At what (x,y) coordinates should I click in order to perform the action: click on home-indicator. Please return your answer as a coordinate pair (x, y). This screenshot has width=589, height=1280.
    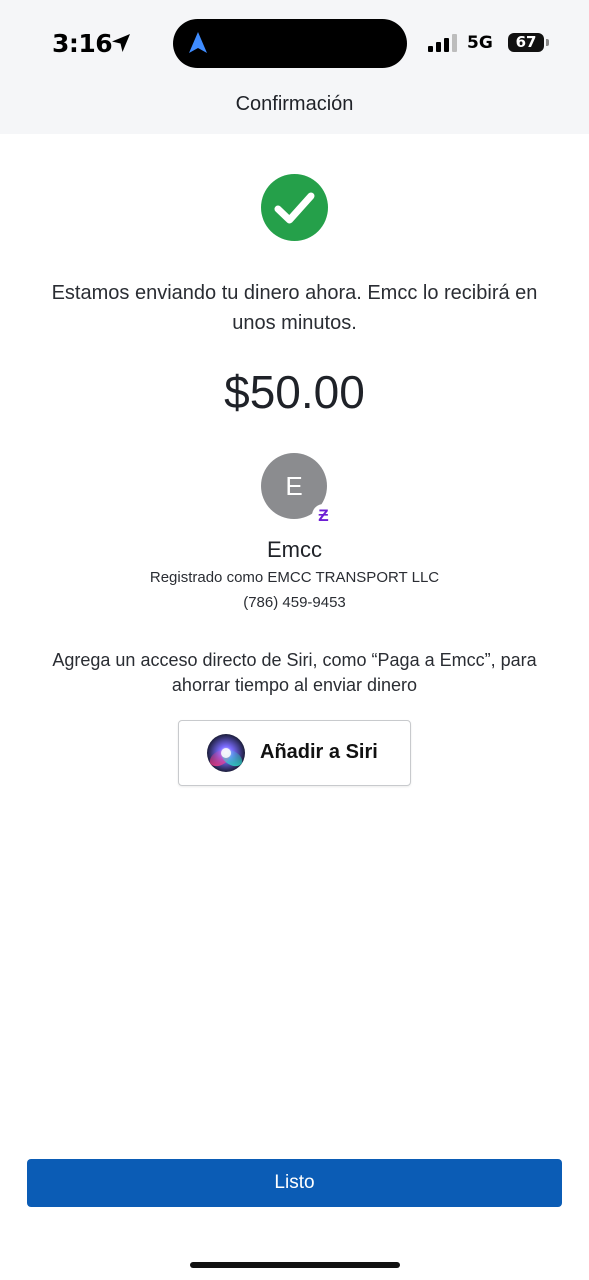
    Looking at the image, I should click on (295, 1265).